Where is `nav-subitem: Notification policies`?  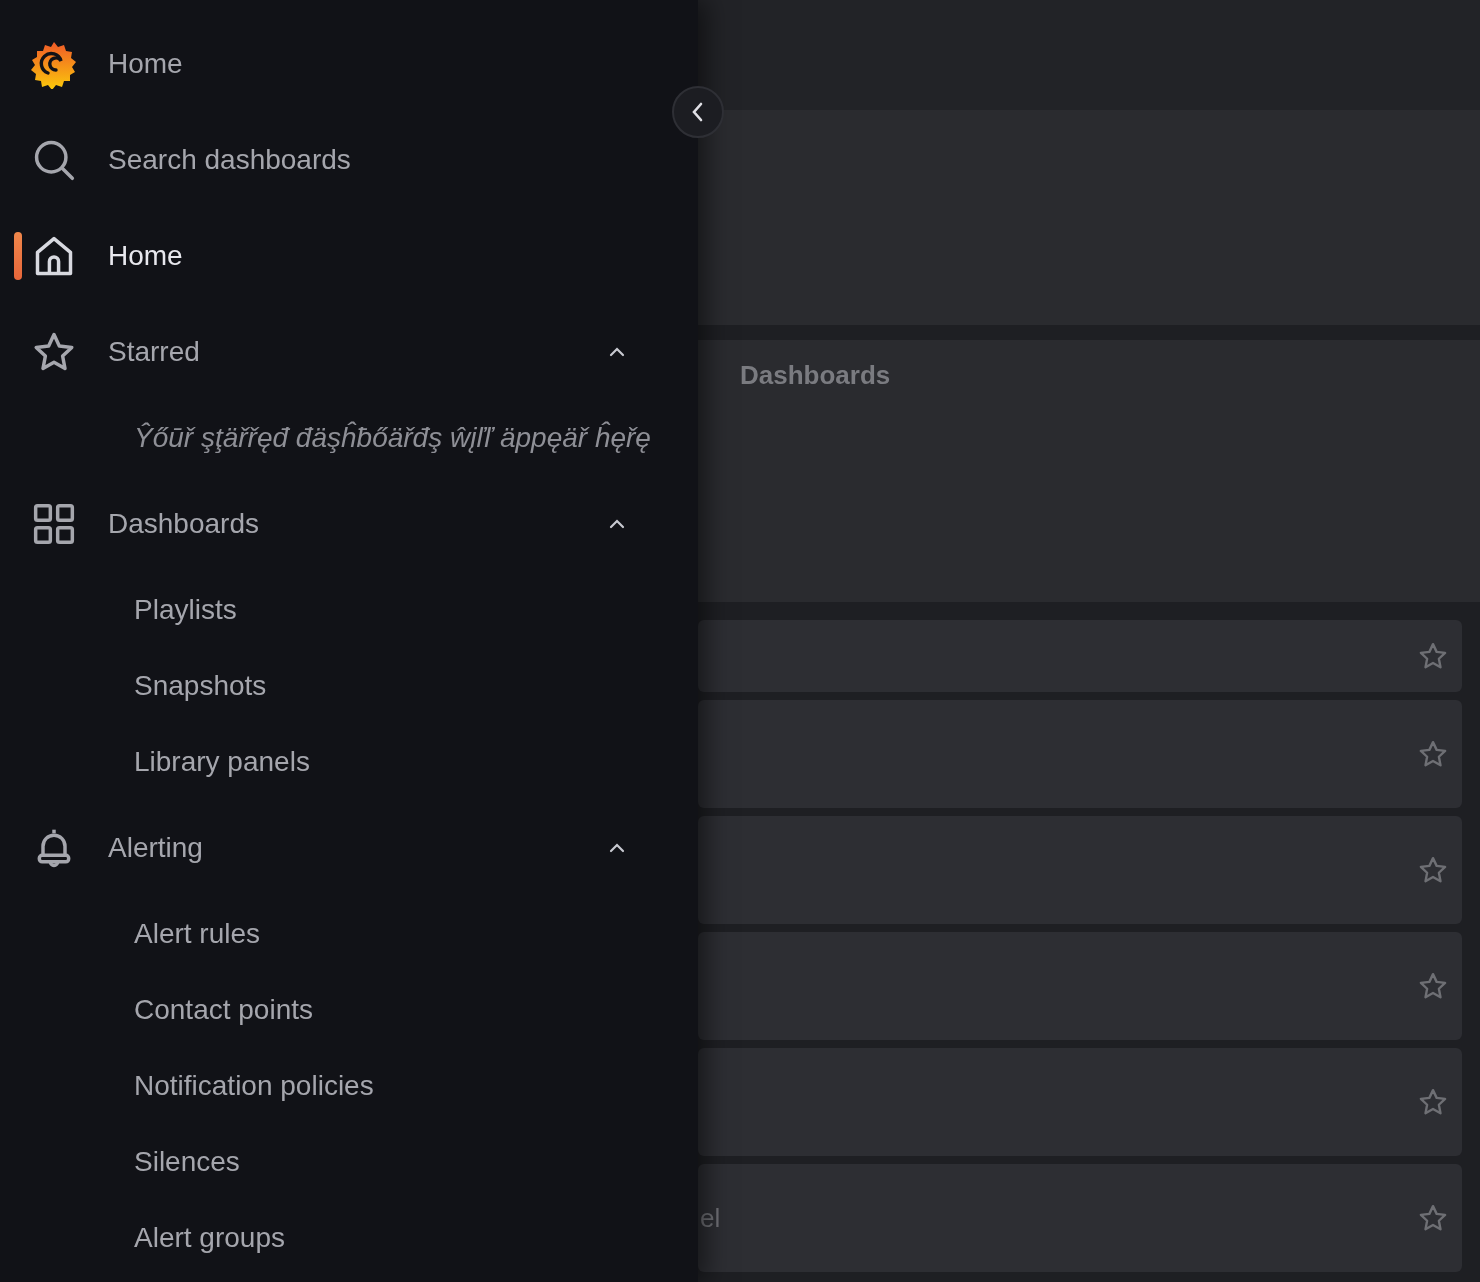
nav-subitem: Notification policies is located at coordinates (349, 1086).